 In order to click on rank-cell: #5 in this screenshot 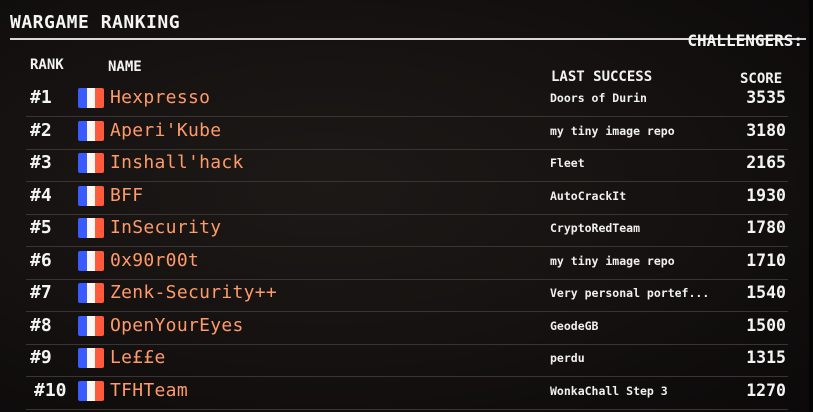, I will do `click(41, 227)`.